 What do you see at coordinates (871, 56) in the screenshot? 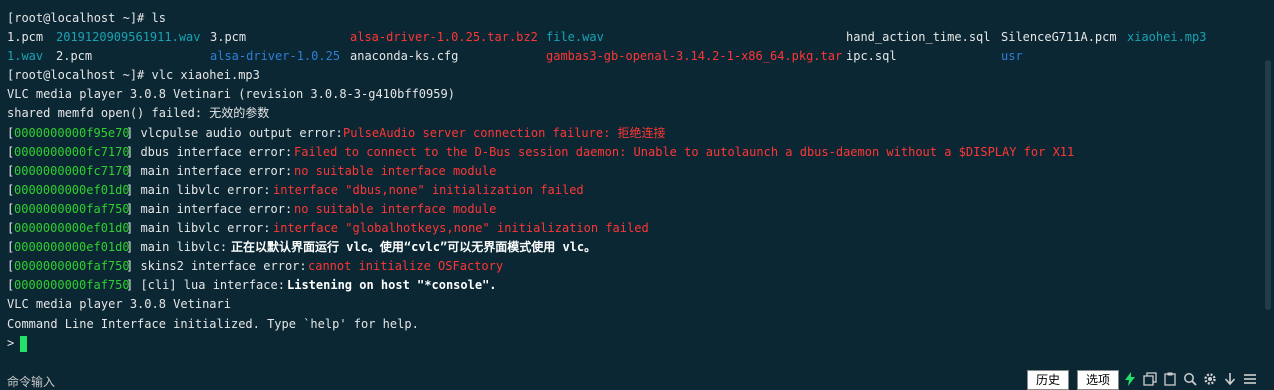
I see `terminal-text: ipc.sql` at bounding box center [871, 56].